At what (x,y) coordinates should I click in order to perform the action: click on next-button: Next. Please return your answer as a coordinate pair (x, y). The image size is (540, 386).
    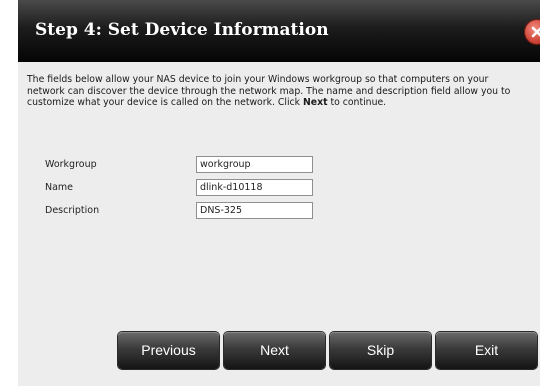
    Looking at the image, I should click on (274, 350).